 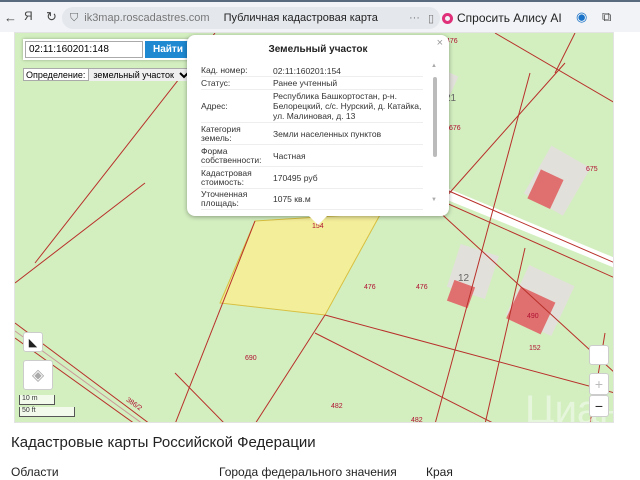 I want to click on popup-scrollbar: ▲ ▼, so click(x=435, y=133).